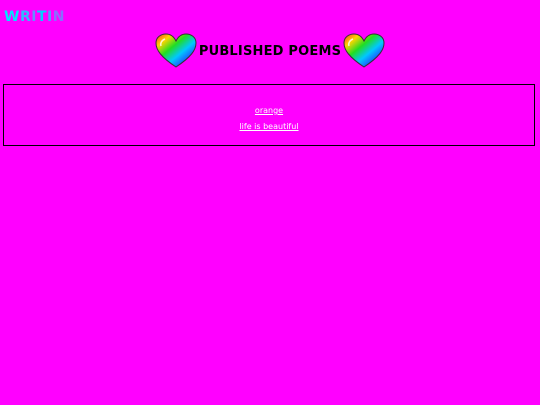 The height and width of the screenshot is (405, 540). What do you see at coordinates (269, 111) in the screenshot?
I see `poem-link-orange: orange` at bounding box center [269, 111].